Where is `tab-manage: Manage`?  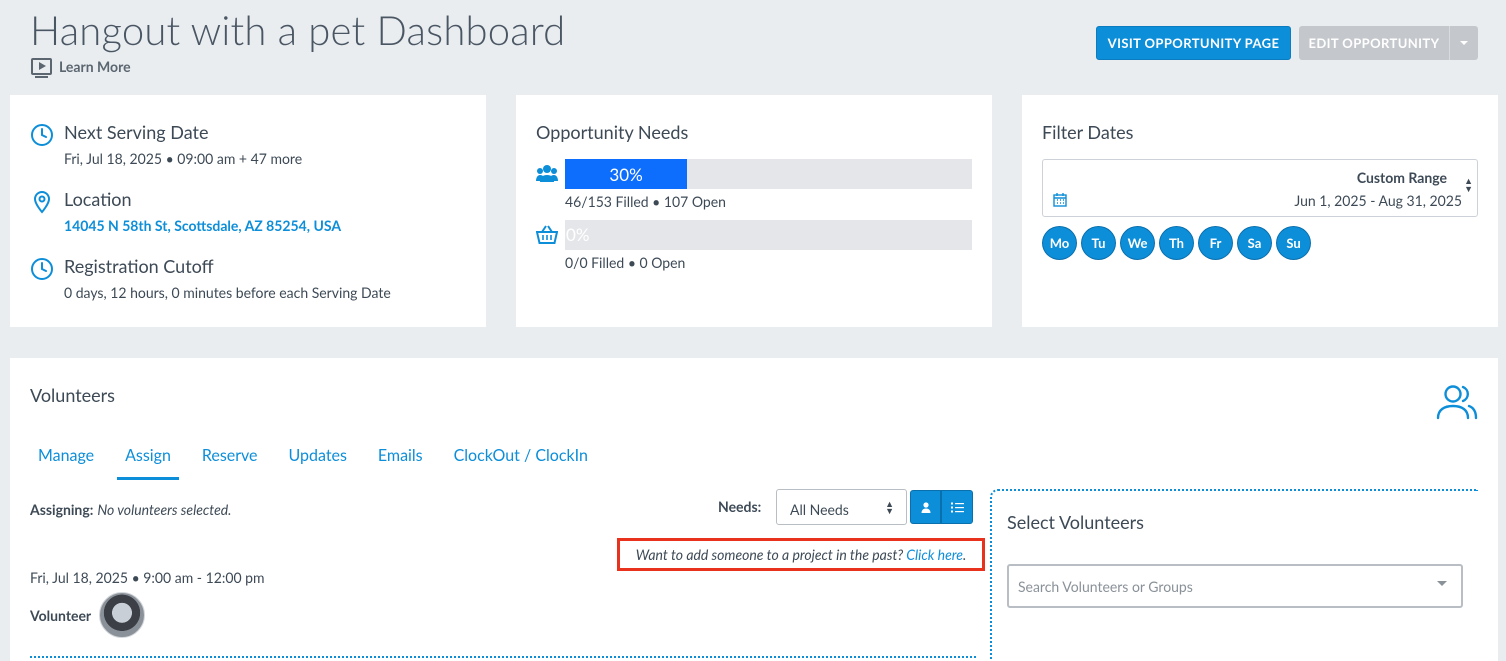 tab-manage: Manage is located at coordinates (66, 462).